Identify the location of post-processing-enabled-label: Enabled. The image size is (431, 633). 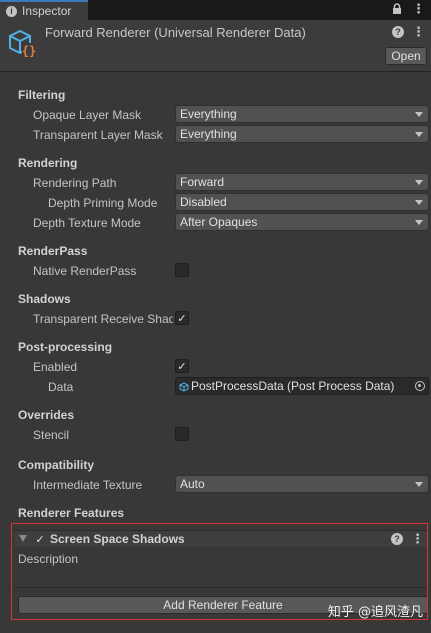
(55, 367).